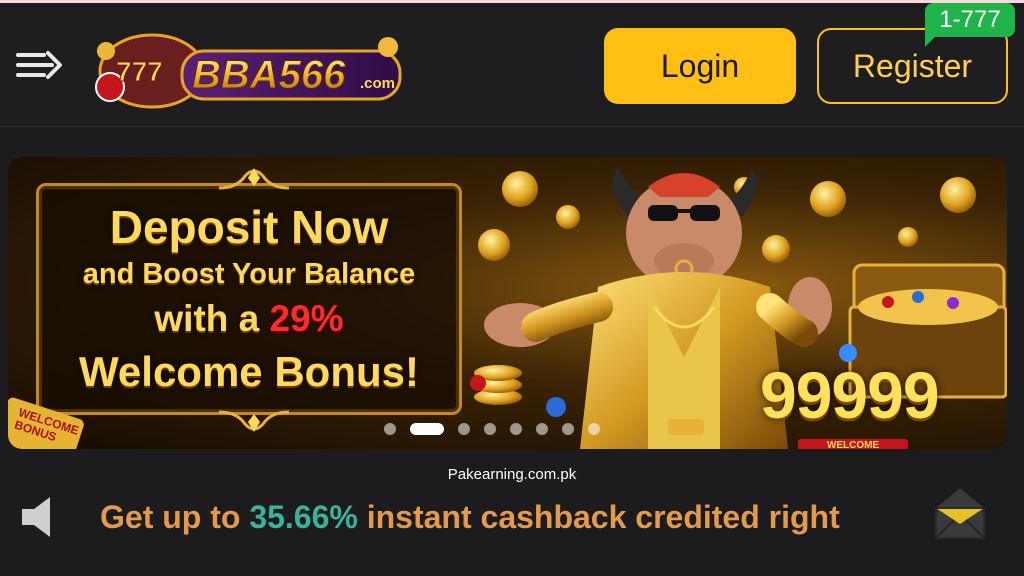  Describe the element at coordinates (249, 371) in the screenshot. I see `promo-bonus-line: Welcome Bonus!` at that location.